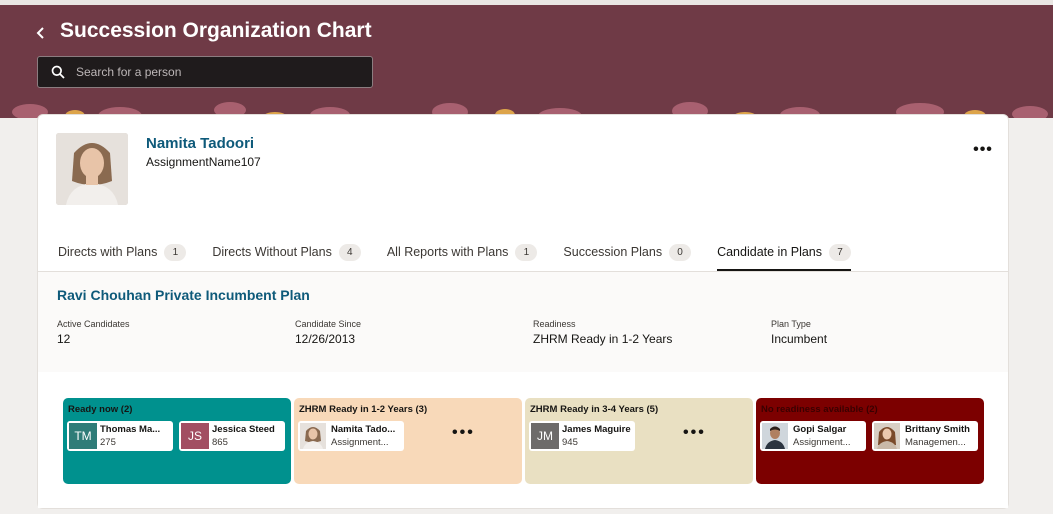 The width and height of the screenshot is (1053, 514). Describe the element at coordinates (937, 429) in the screenshot. I see `candidate-name: Brittany Smith` at that location.